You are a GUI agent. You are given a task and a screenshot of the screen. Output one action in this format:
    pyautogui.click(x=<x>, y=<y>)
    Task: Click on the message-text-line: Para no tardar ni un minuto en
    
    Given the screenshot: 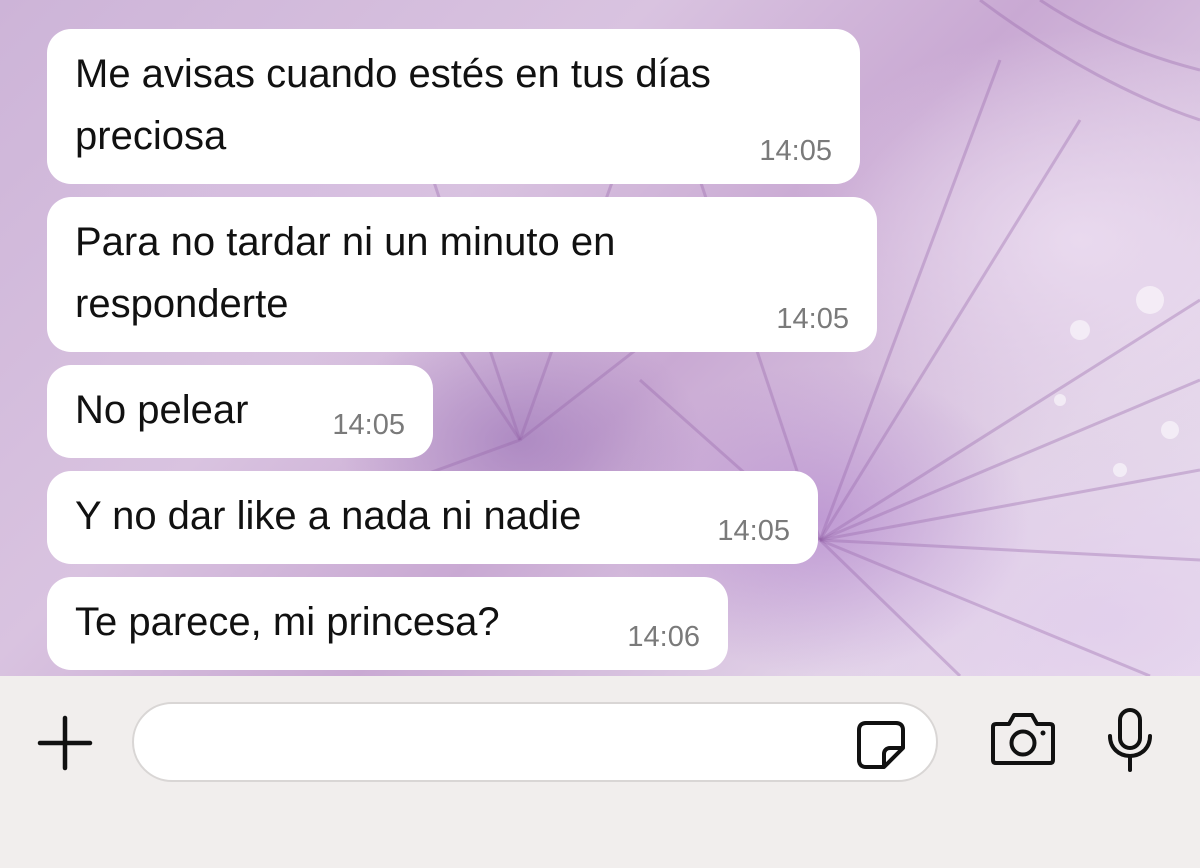 What is the action you would take?
    pyautogui.click(x=345, y=242)
    